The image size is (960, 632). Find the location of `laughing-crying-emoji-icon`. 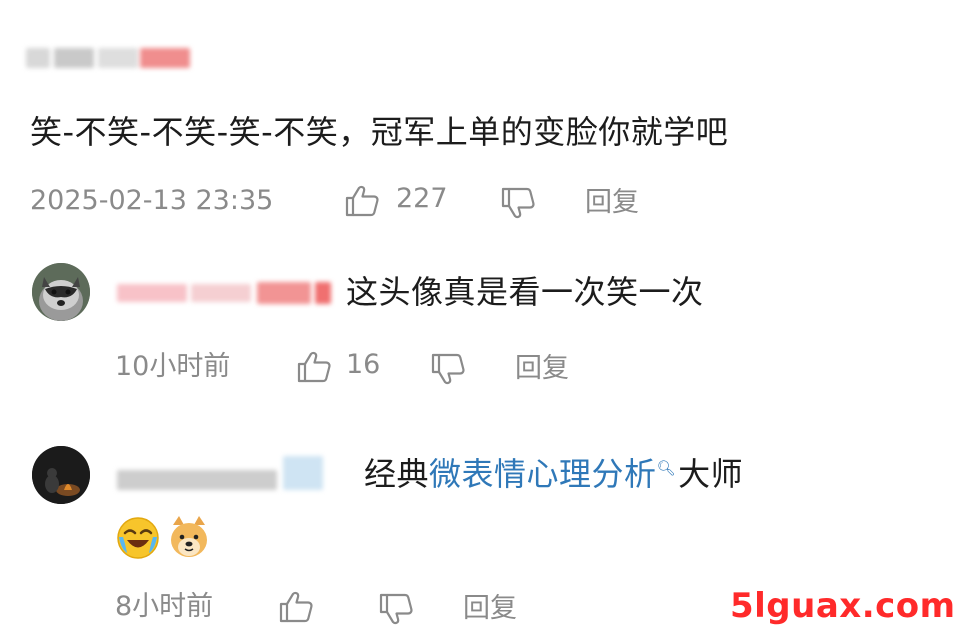

laughing-crying-emoji-icon is located at coordinates (138, 540).